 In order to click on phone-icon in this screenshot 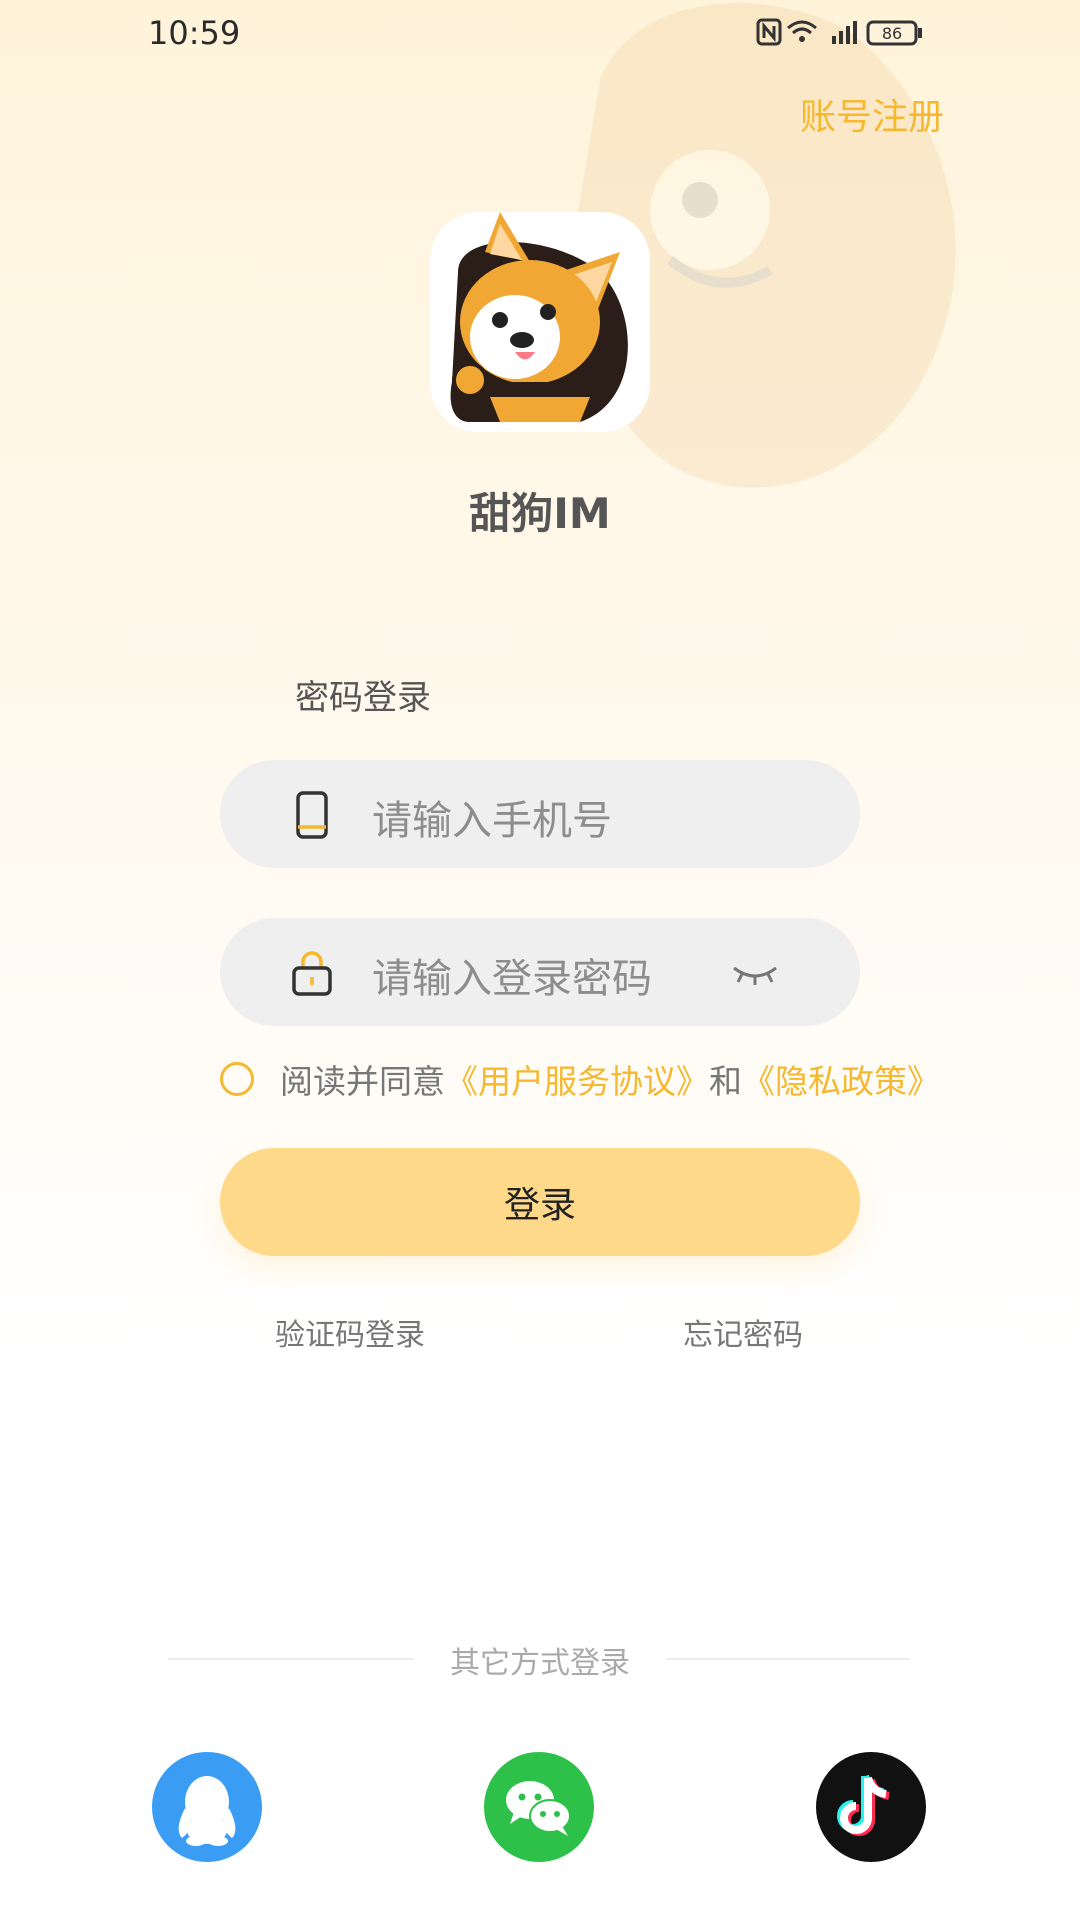, I will do `click(312, 815)`.